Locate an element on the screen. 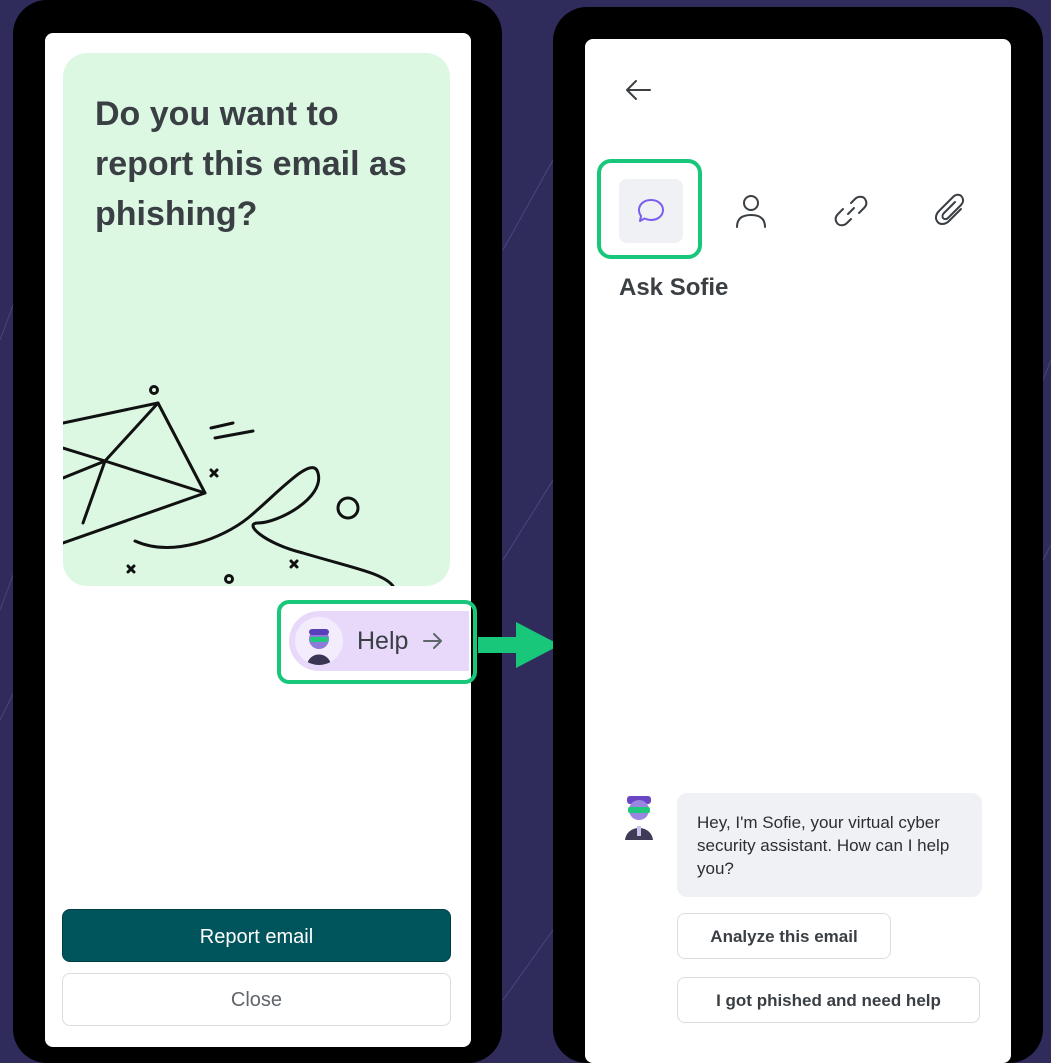 This screenshot has height=1063, width=1051. chat-bubble-icon is located at coordinates (651, 210).